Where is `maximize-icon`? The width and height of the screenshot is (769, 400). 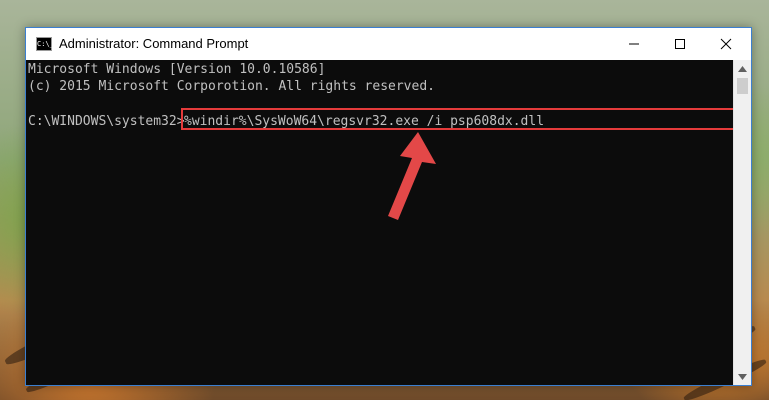
maximize-icon is located at coordinates (680, 44).